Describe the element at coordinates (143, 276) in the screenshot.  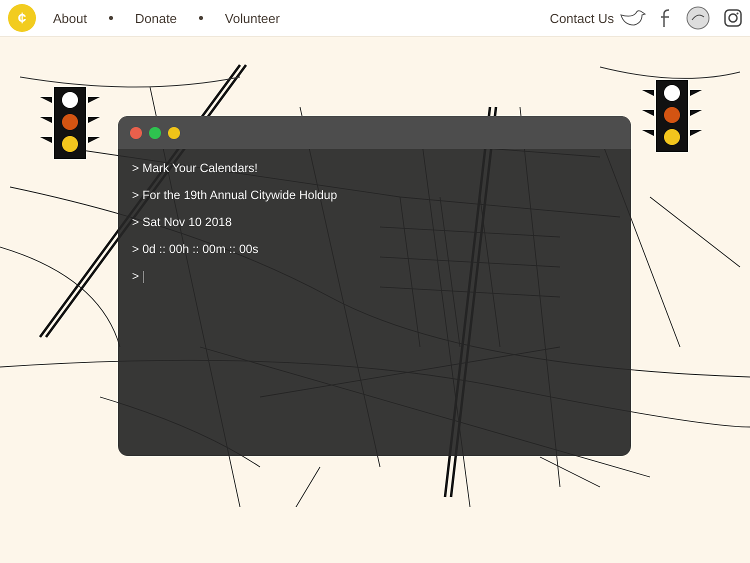
I see `text-cursor` at that location.